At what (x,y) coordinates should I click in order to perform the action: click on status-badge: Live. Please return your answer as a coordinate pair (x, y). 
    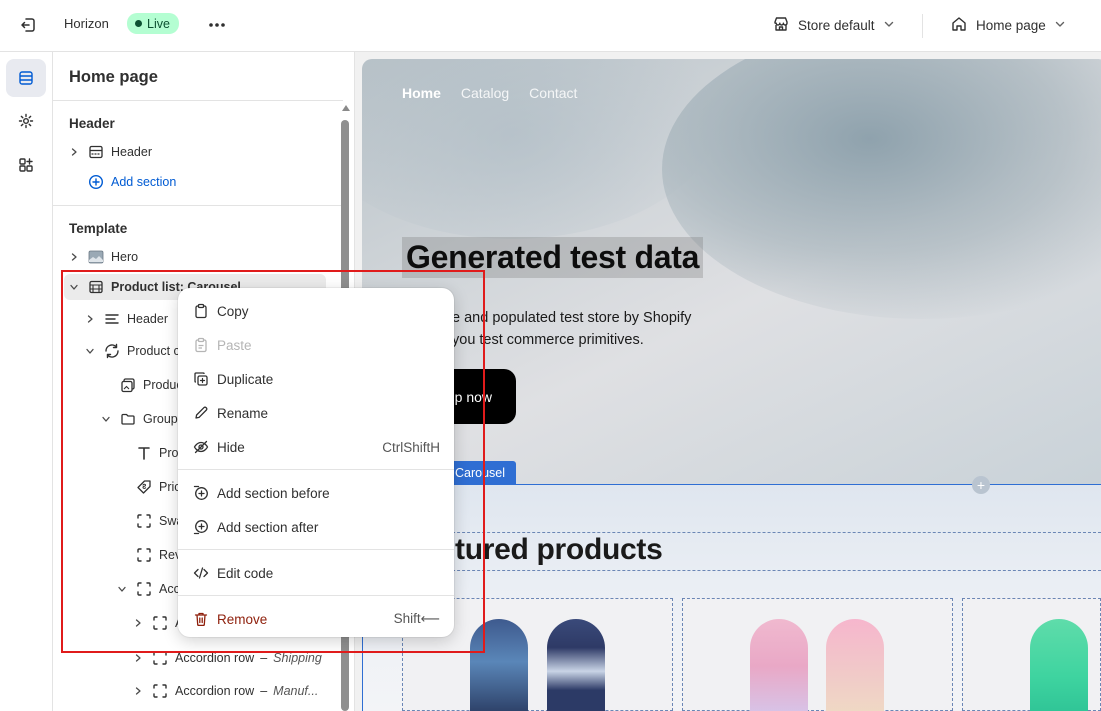
    Looking at the image, I should click on (153, 23).